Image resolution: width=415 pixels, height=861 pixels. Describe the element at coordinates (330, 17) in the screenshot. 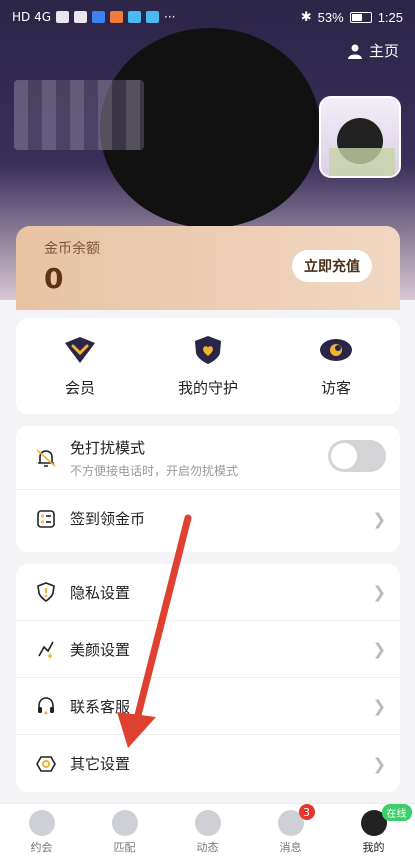

I see `battery-percent: 53%` at that location.